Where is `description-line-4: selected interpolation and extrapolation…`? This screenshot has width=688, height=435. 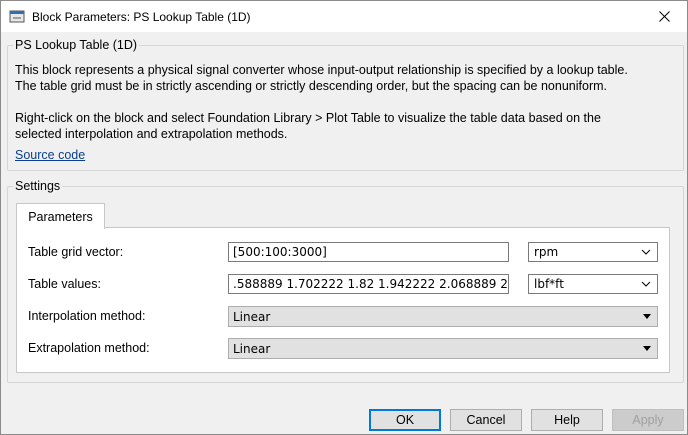
description-line-4: selected interpolation and extrapolation… is located at coordinates (151, 134).